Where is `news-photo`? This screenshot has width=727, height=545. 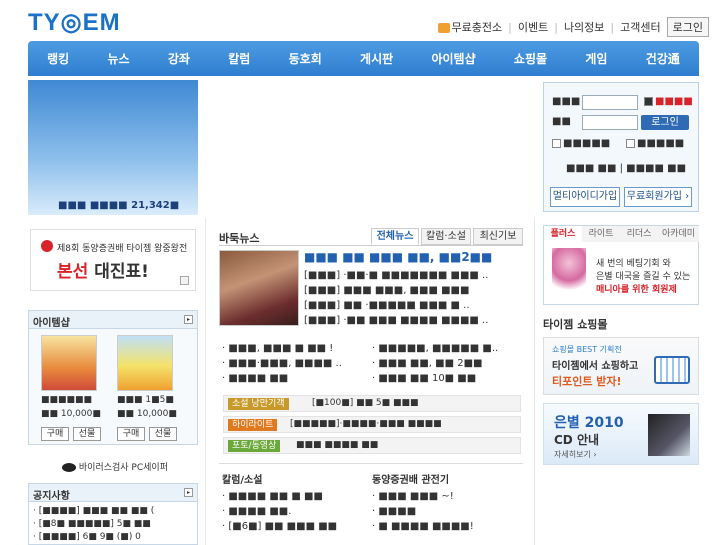 news-photo is located at coordinates (259, 288).